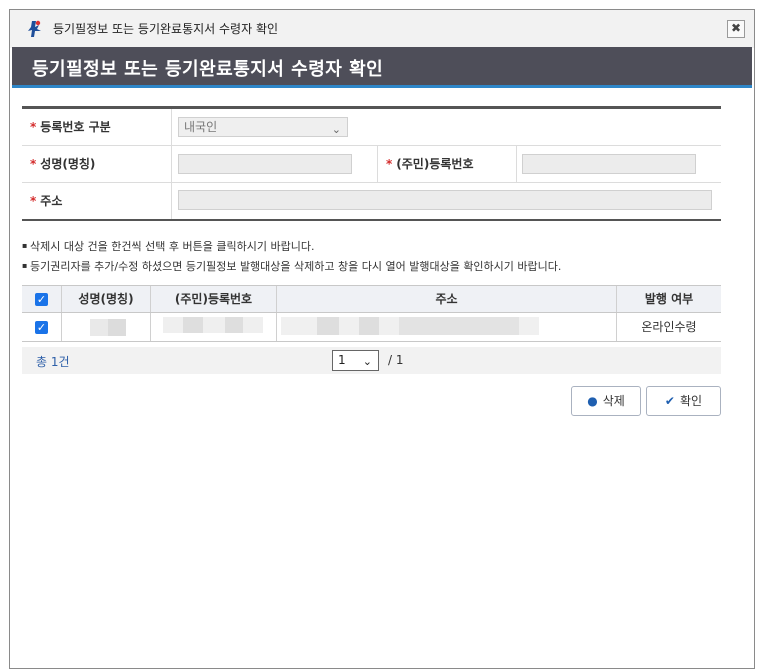 The height and width of the screenshot is (669, 767). I want to click on circle-icon: ●, so click(592, 401).